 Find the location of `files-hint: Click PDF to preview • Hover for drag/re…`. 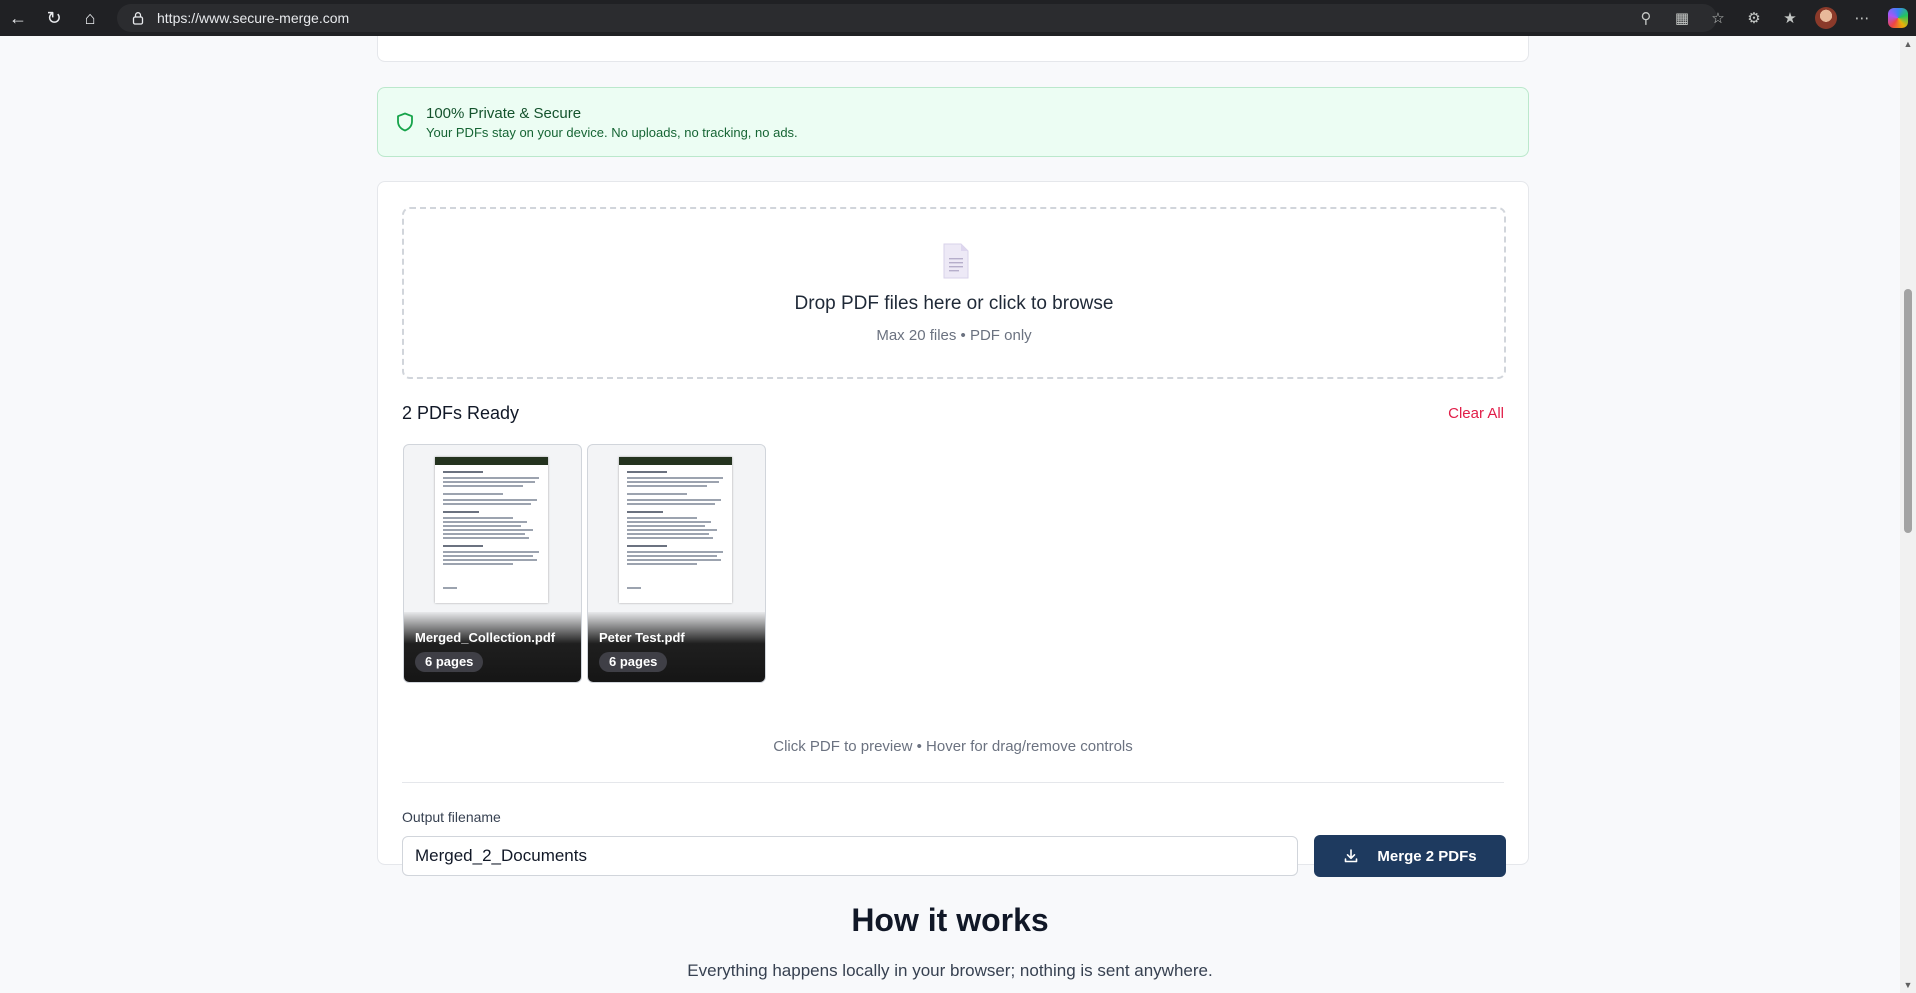

files-hint: Click PDF to preview • Hover for drag/re… is located at coordinates (953, 746).